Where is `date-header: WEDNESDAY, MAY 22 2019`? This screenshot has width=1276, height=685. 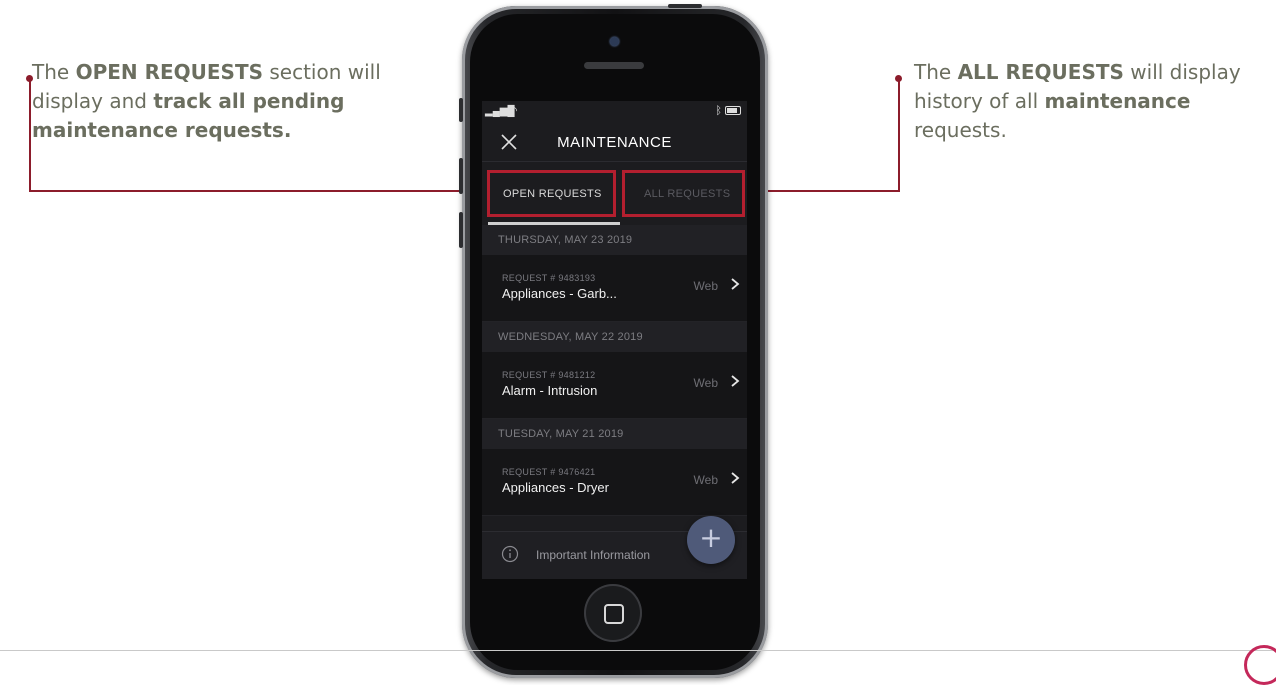 date-header: WEDNESDAY, MAY 22 2019 is located at coordinates (614, 337).